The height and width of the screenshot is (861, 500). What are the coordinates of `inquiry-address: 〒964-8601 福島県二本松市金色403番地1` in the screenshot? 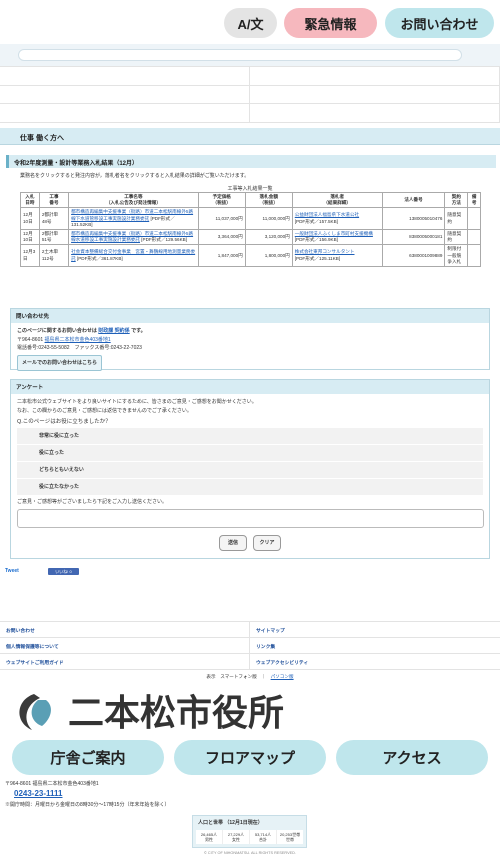 It's located at (64, 339).